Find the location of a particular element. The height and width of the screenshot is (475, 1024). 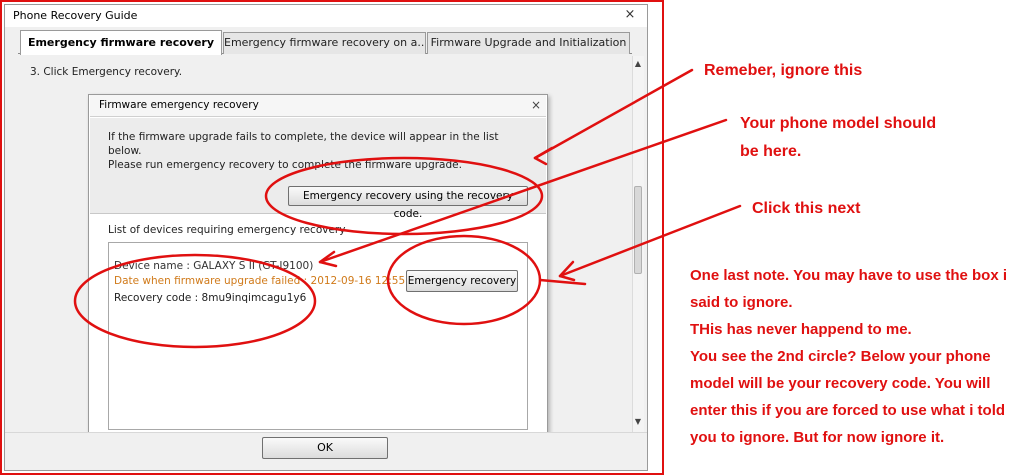

tab-emergency-firmware-recovery: Emergency firmware recovery is located at coordinates (121, 42).